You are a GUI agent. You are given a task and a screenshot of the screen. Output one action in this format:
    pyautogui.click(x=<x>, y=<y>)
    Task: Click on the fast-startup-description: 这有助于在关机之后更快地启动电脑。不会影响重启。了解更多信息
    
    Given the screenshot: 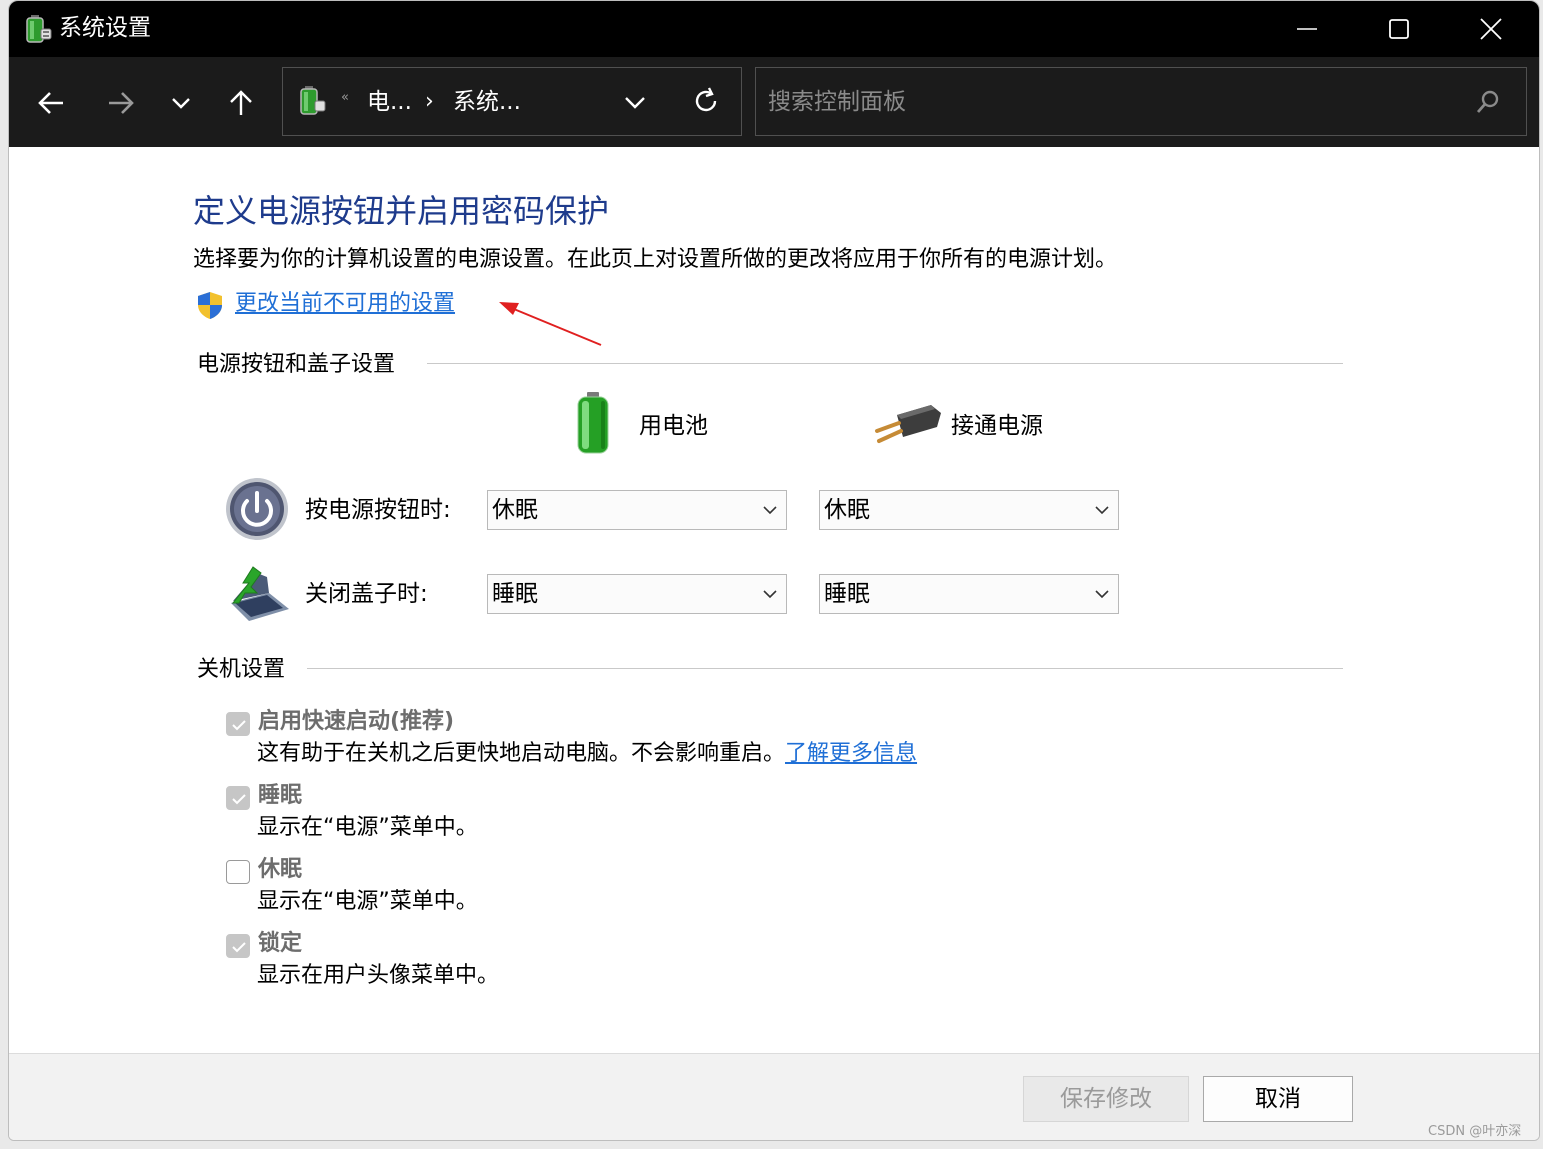 What is the action you would take?
    pyautogui.click(x=587, y=754)
    